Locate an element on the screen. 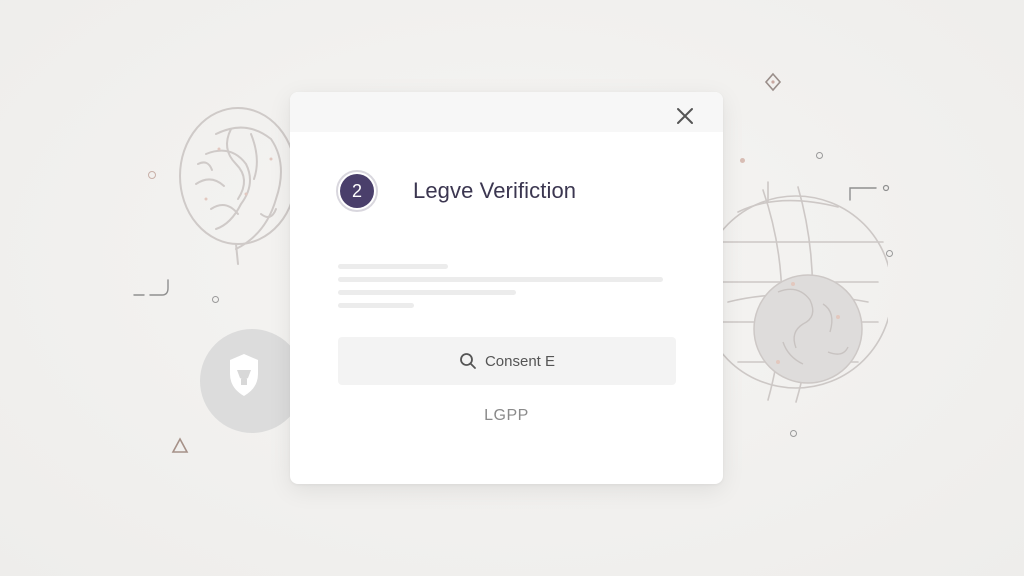 Image resolution: width=1024 pixels, height=576 pixels. consent-button: Consent E is located at coordinates (507, 361).